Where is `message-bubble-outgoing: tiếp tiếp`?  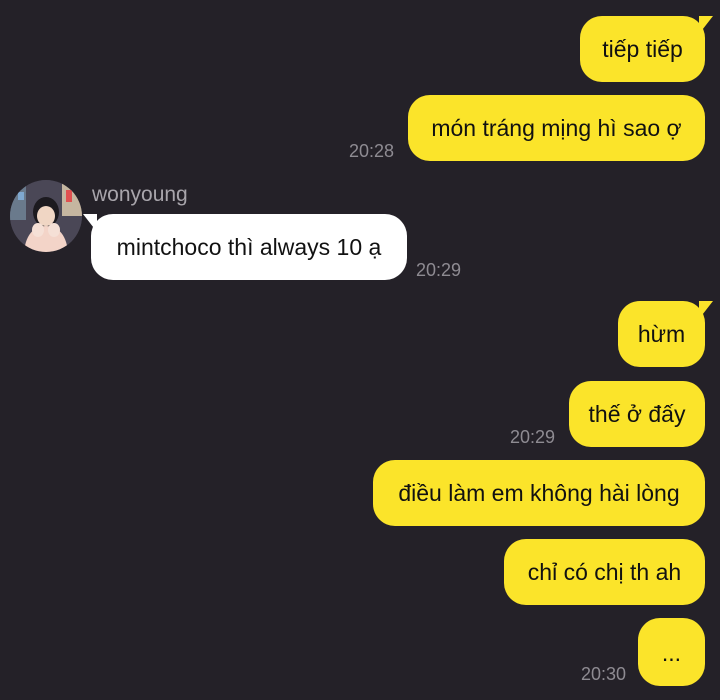 message-bubble-outgoing: tiếp tiếp is located at coordinates (646, 49).